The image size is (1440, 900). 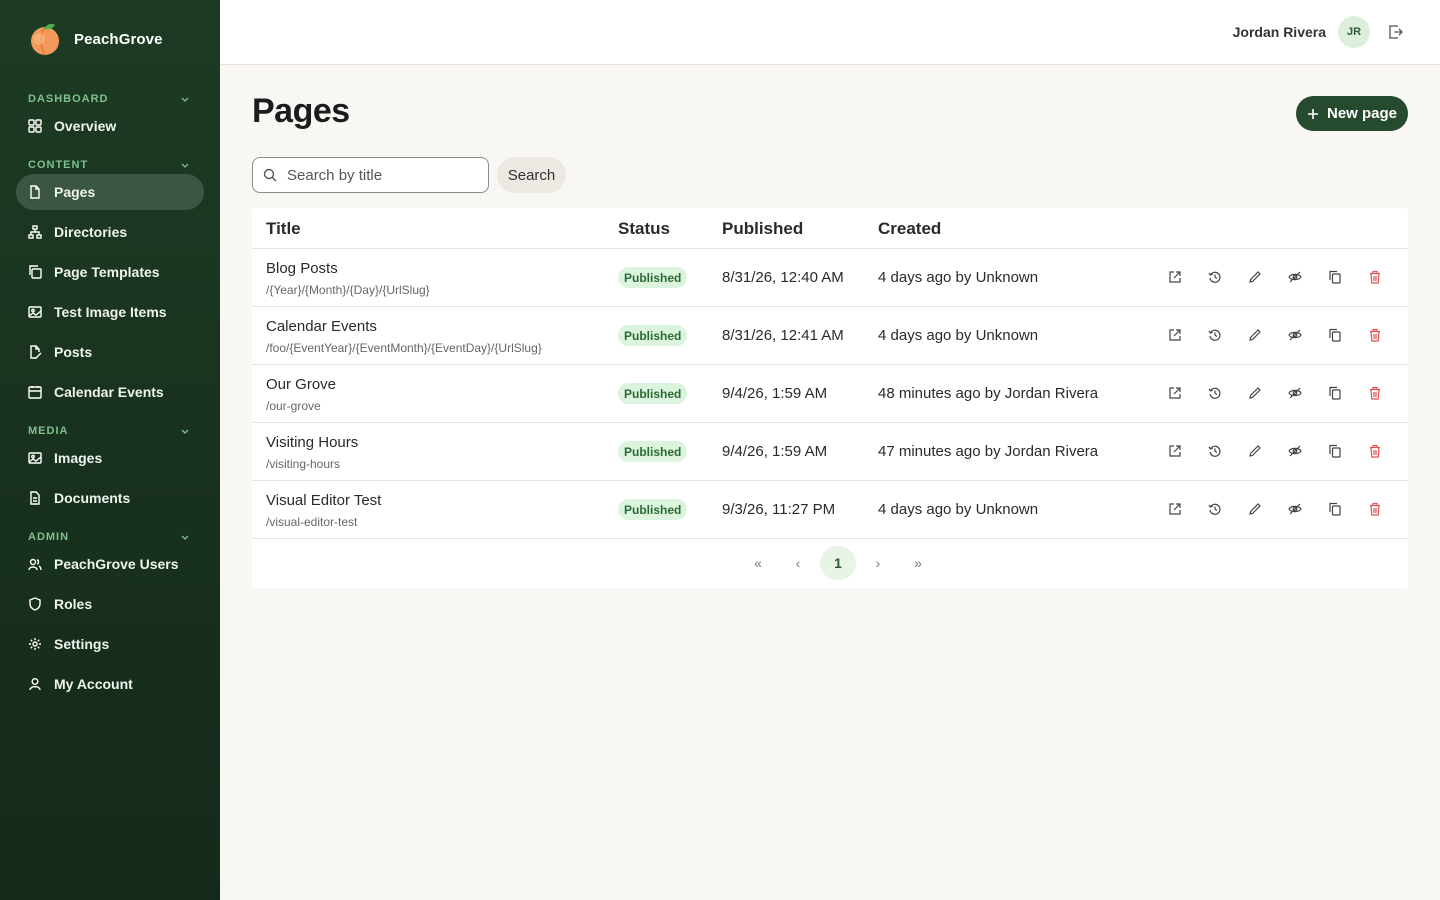 I want to click on row-title: Visual Editor Test, so click(x=323, y=500).